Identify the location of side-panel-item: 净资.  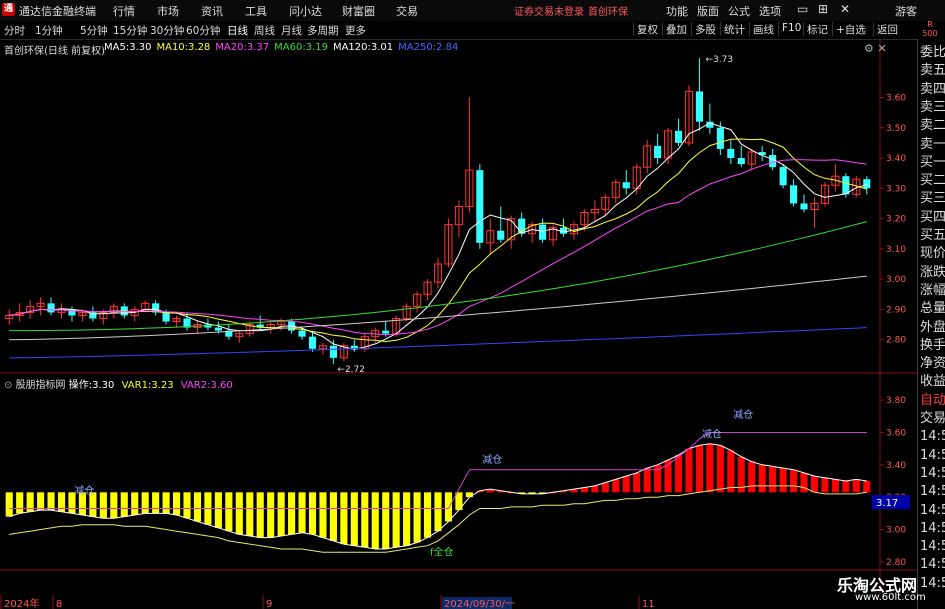
(932, 364).